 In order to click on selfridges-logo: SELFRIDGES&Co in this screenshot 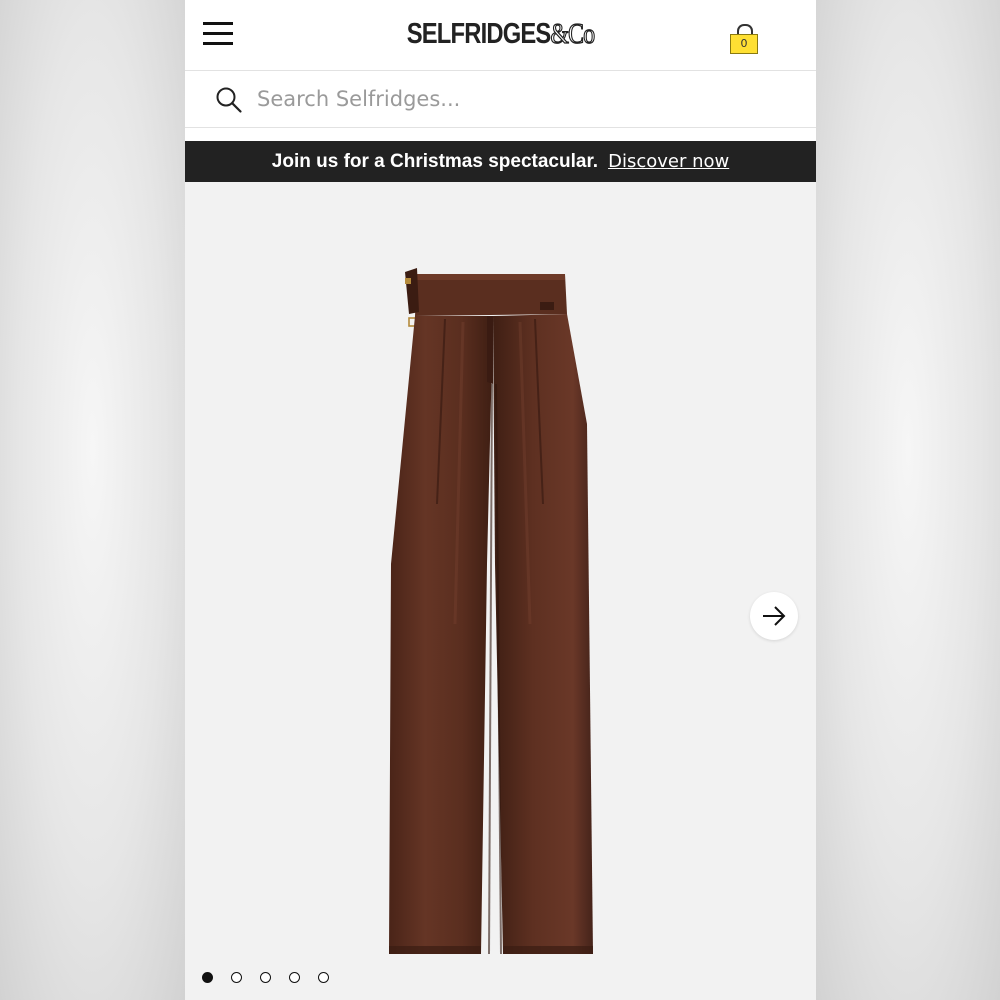, I will do `click(500, 34)`.